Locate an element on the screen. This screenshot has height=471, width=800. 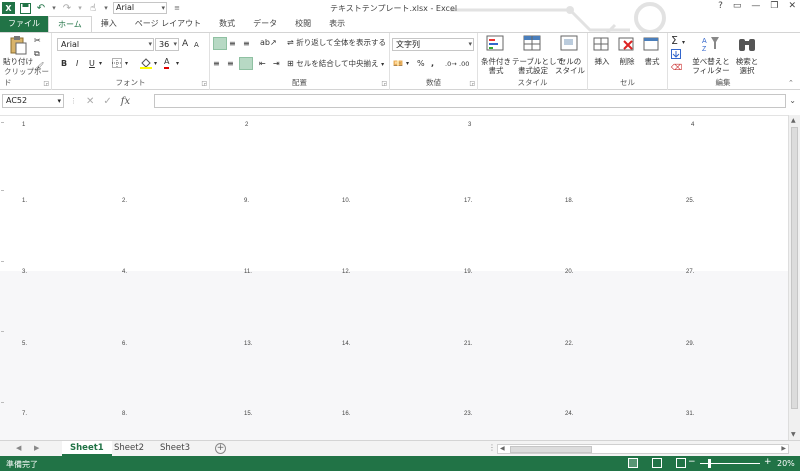
increase-indent-icon: ⇥ is located at coordinates (276, 64).